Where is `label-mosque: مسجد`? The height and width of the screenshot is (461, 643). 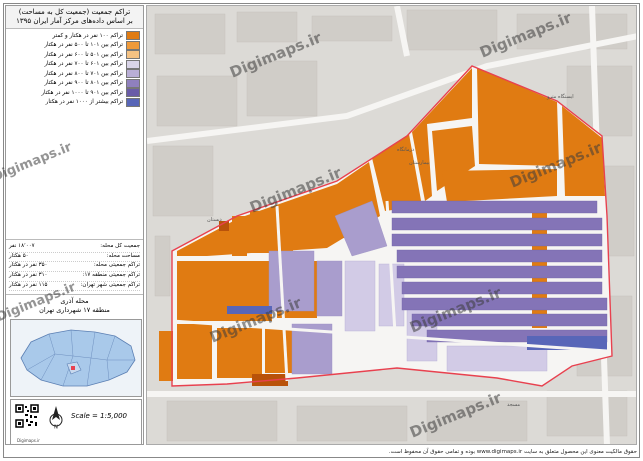
label-mosque: مسجد is located at coordinates (513, 405).